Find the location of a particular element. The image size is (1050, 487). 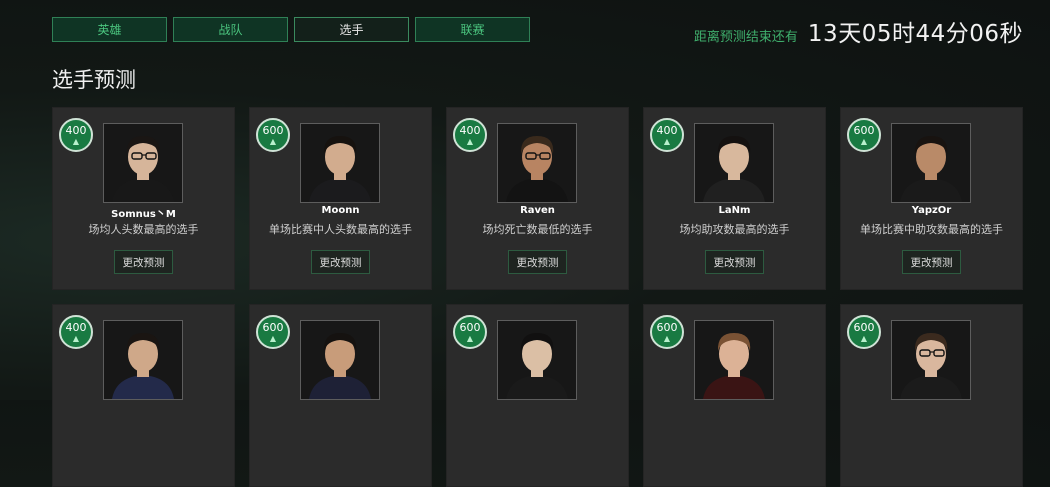

tab-players: 选手 is located at coordinates (351, 29).